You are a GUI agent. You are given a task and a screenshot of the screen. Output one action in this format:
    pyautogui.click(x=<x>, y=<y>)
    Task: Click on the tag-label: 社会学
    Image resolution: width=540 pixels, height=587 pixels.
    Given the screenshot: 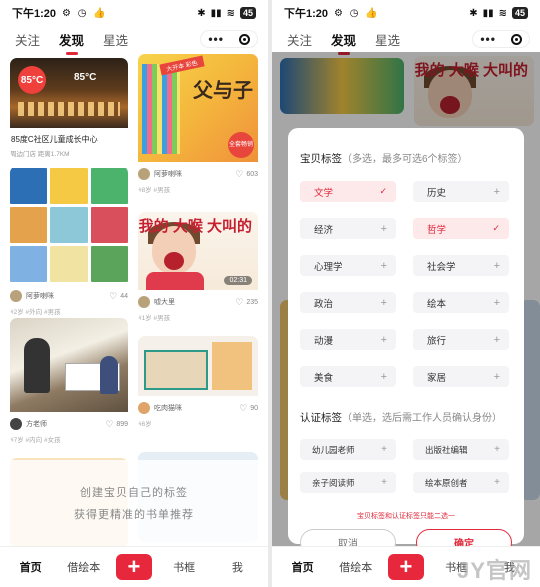 What is the action you would take?
    pyautogui.click(x=441, y=267)
    